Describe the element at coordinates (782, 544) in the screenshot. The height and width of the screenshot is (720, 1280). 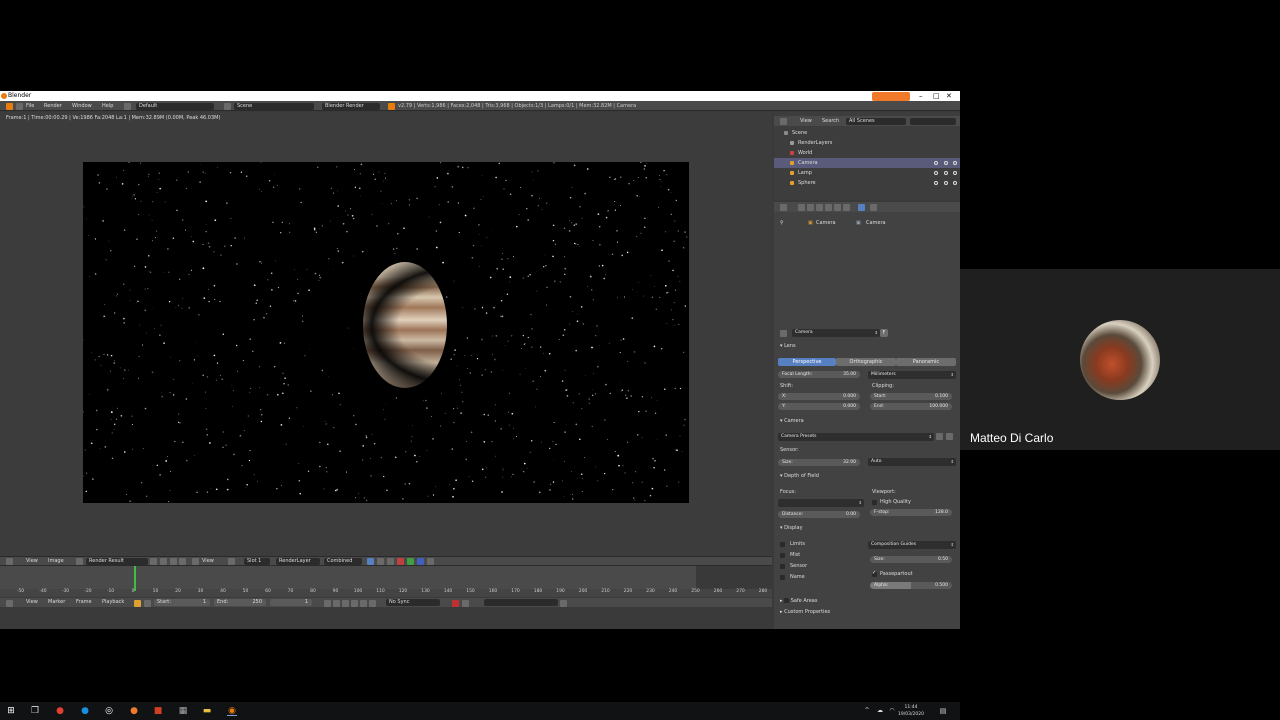
I see `limits-checkbox` at that location.